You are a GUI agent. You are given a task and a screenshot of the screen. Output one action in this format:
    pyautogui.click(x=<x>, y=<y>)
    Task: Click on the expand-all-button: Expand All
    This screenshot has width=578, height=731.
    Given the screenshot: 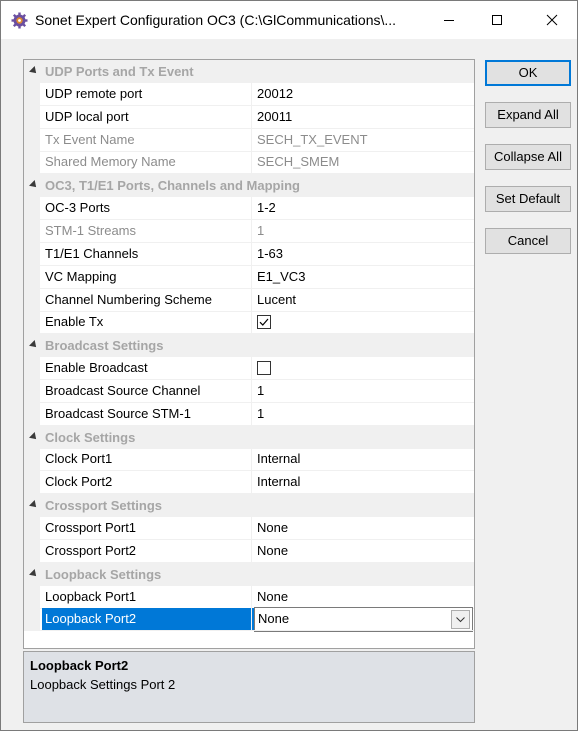 What is the action you would take?
    pyautogui.click(x=528, y=115)
    